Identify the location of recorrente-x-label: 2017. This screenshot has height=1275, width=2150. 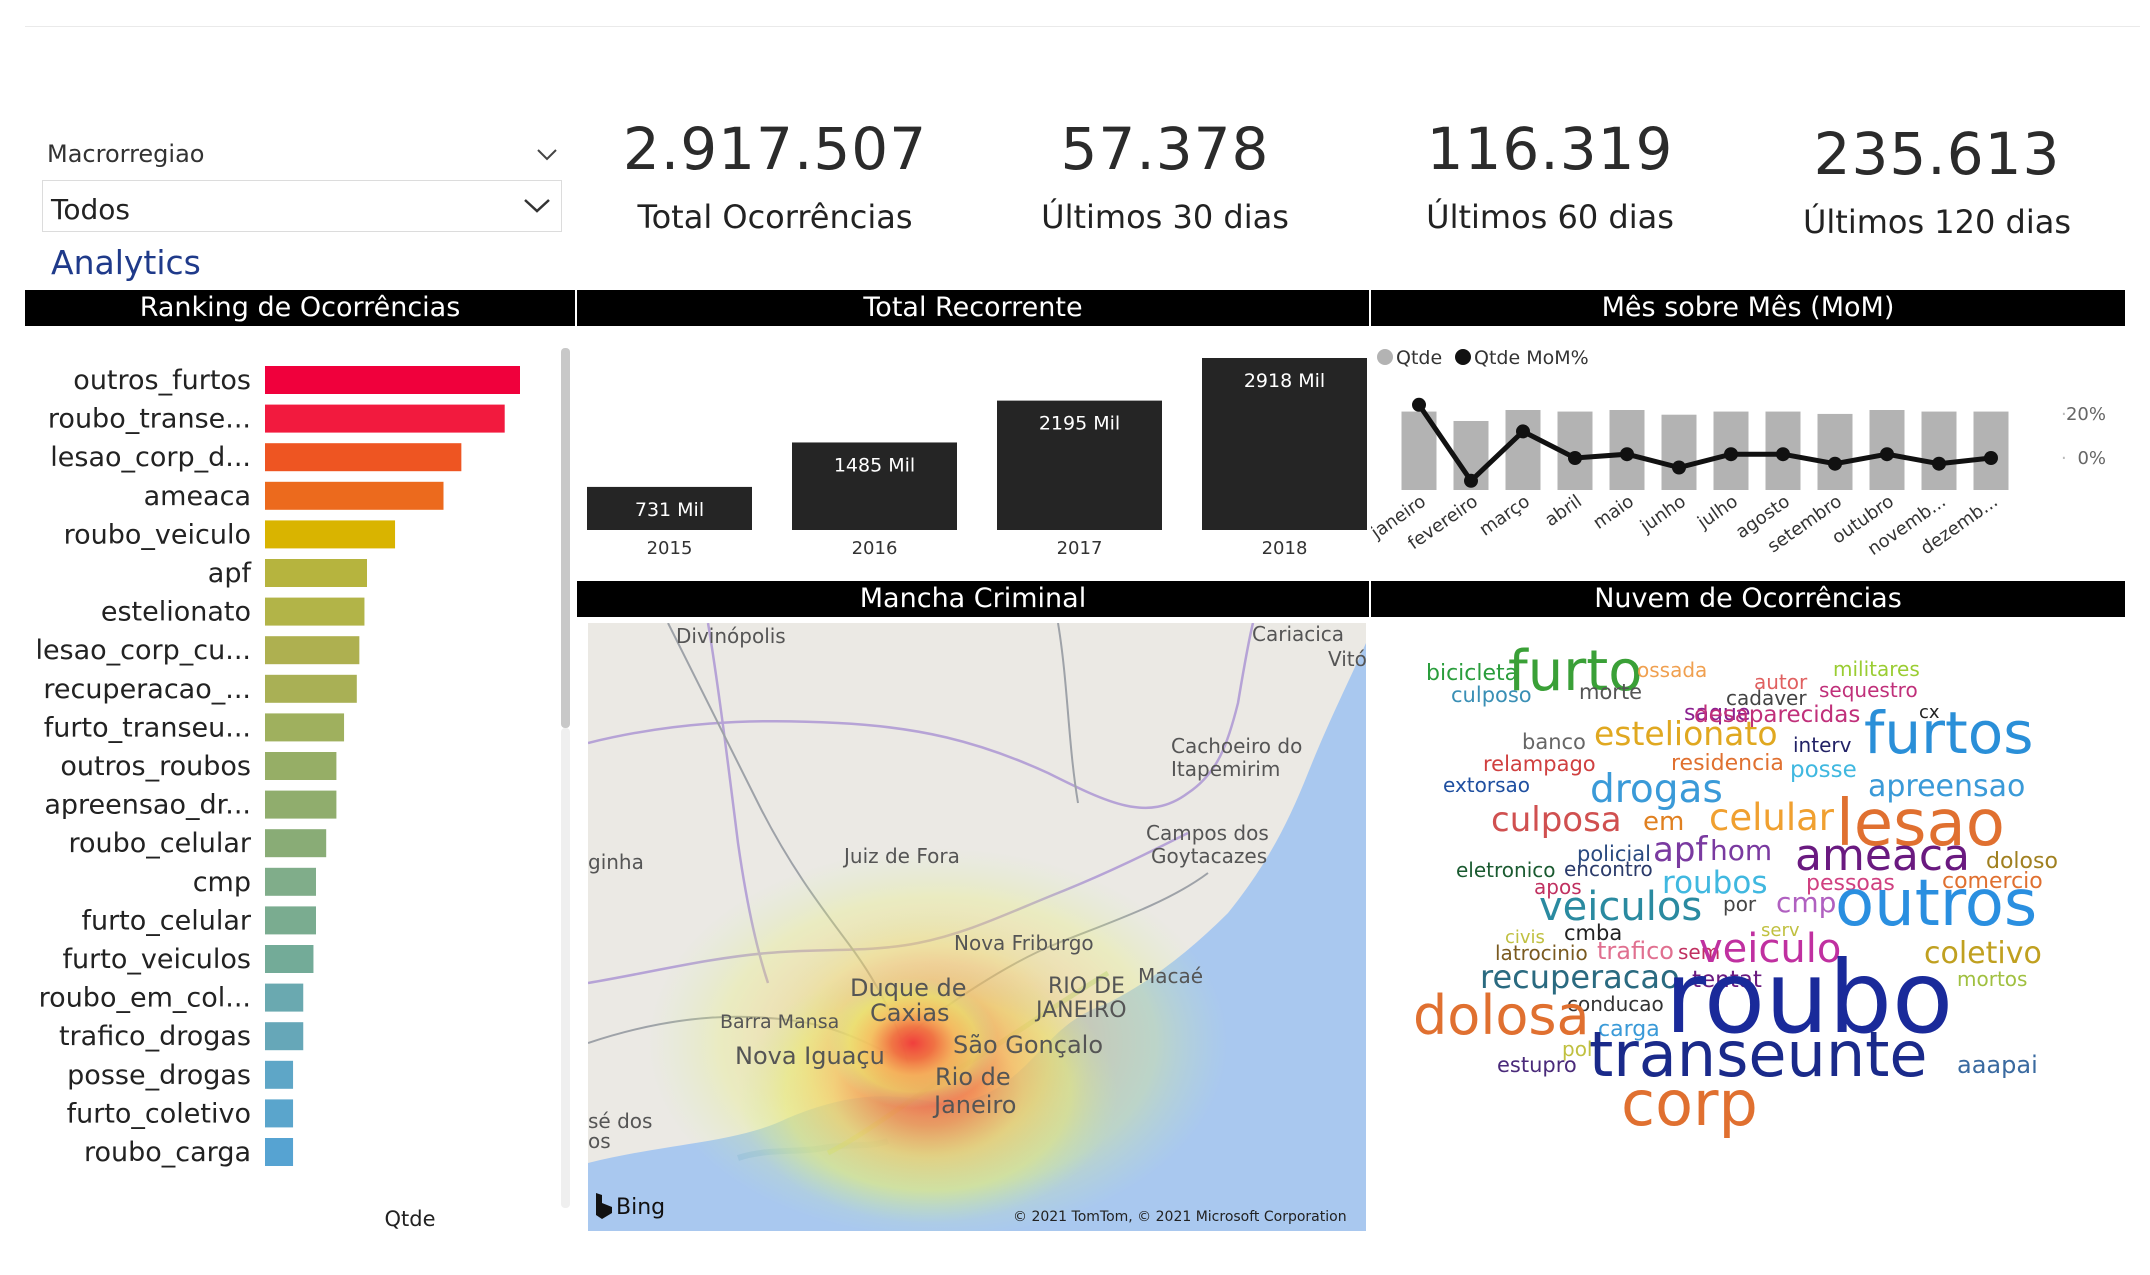
(1080, 548).